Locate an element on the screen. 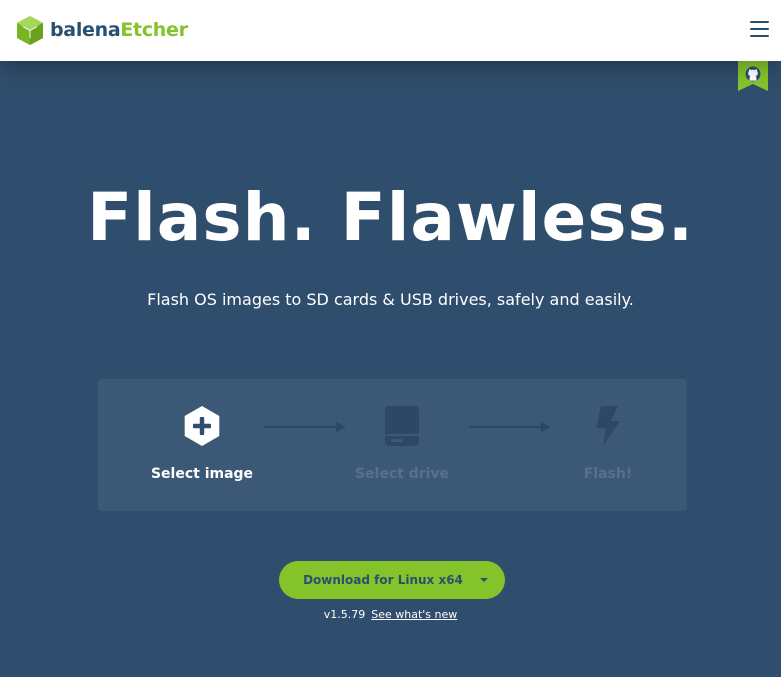 This screenshot has height=677, width=781. brand-logo: balenaEtcher is located at coordinates (101, 30).